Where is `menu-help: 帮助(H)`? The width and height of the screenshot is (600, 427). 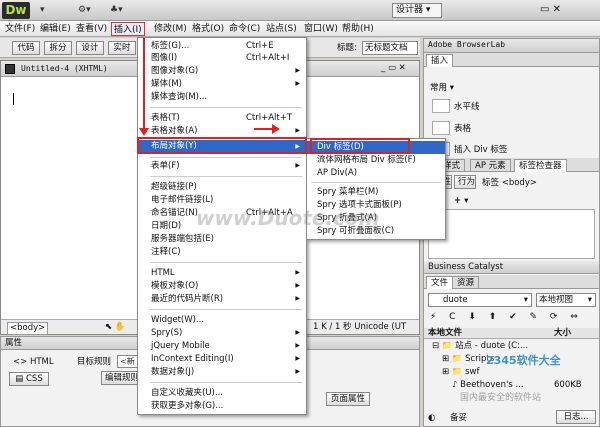
menu-help: 帮助(H) is located at coordinates (358, 29).